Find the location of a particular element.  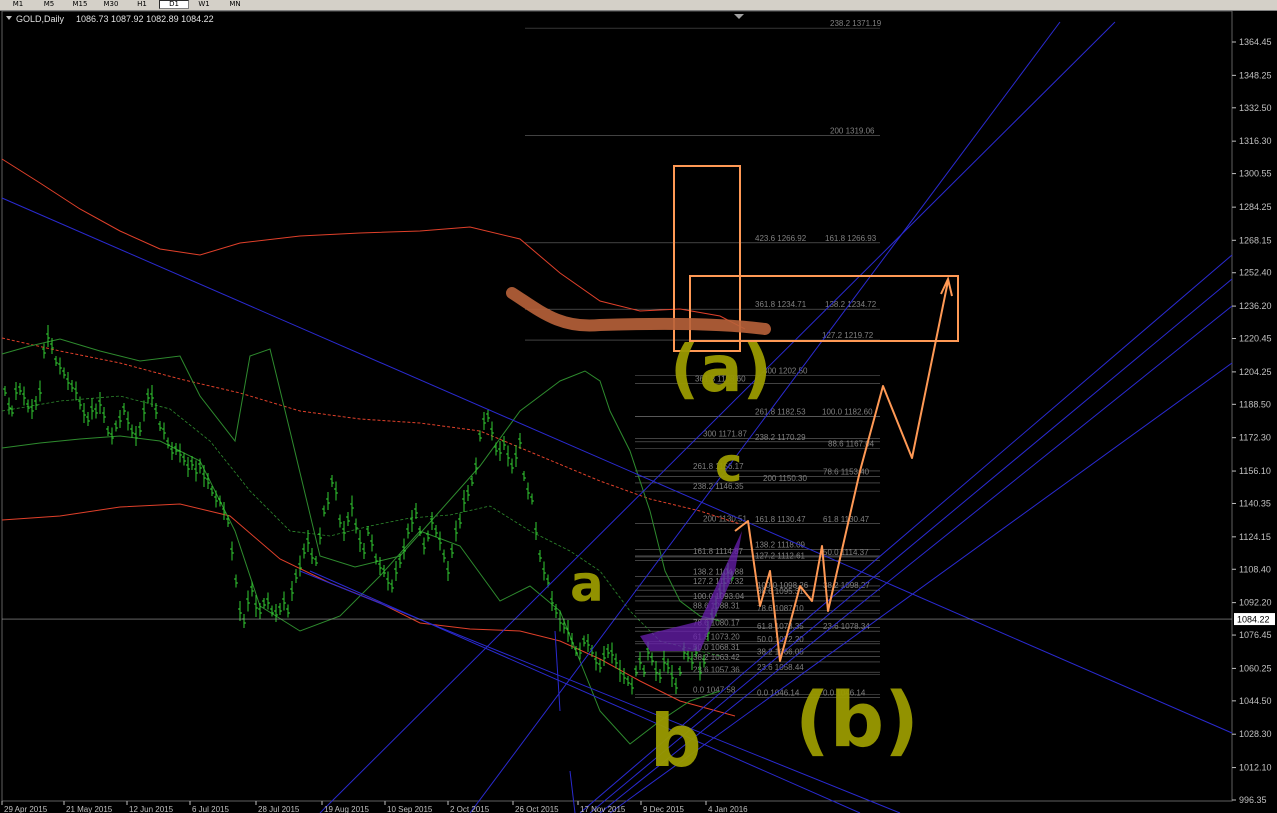

fib-level-label: 50.0 1114.37 is located at coordinates (846, 552).